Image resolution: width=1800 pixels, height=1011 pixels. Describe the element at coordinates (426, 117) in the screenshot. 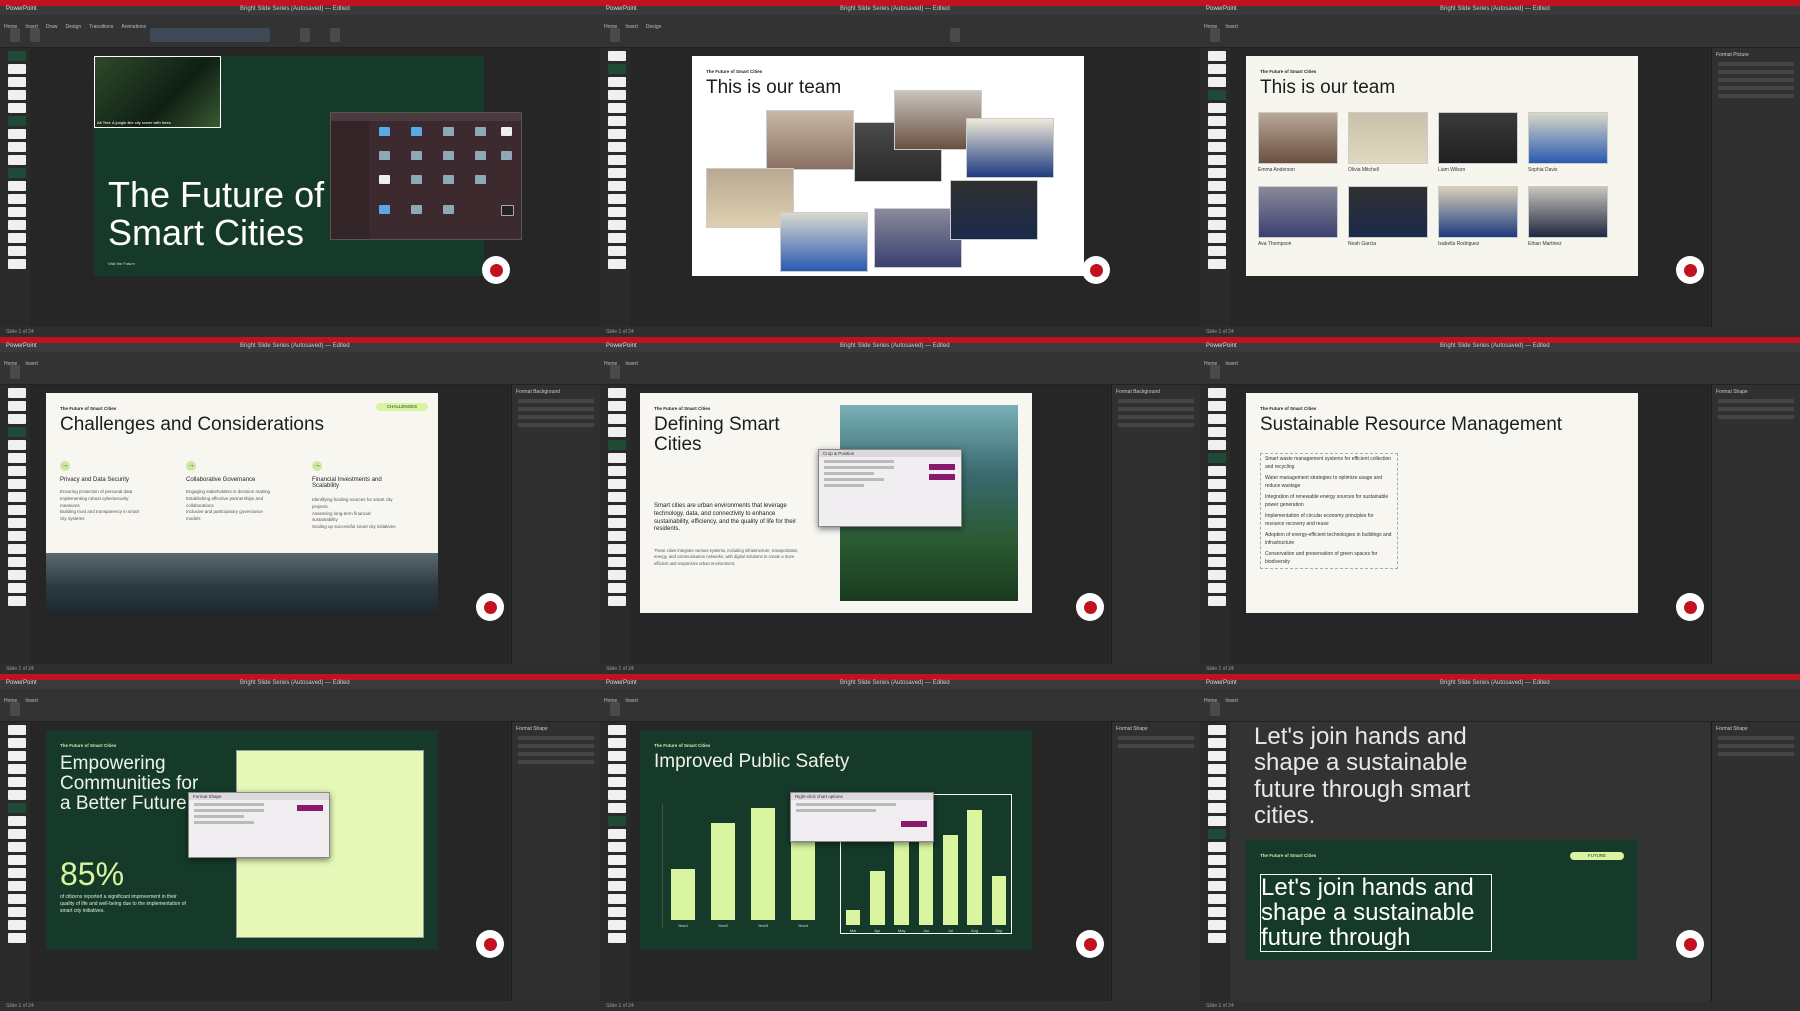

I see `finder-toolbar` at that location.